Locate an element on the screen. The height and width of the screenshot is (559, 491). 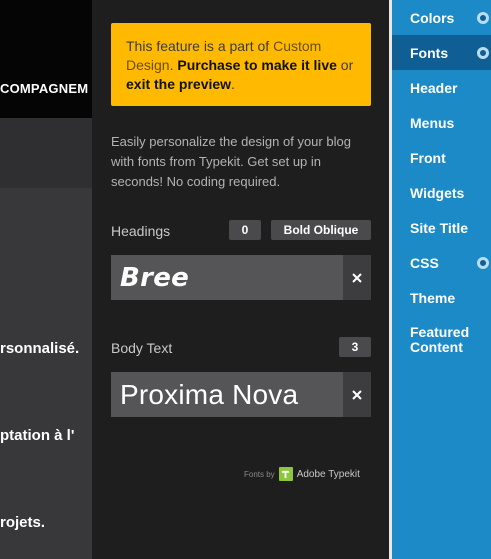
sidebar-item-label: Featured Content is located at coordinates (440, 339).